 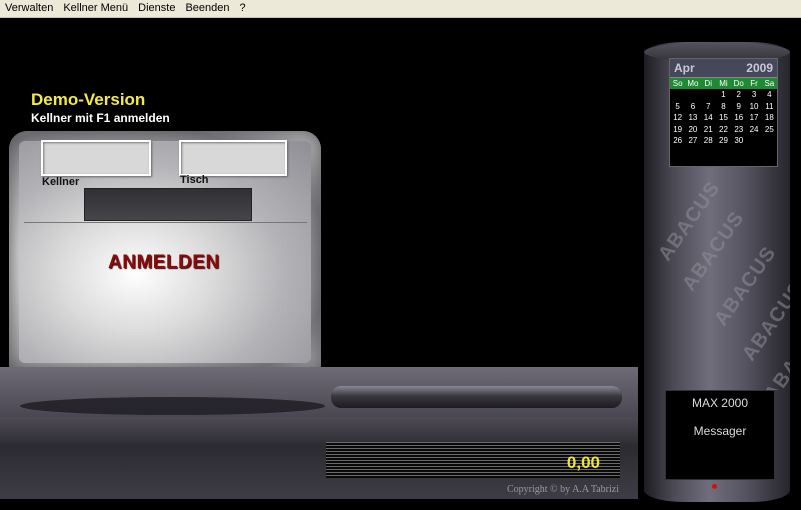 What do you see at coordinates (100, 118) in the screenshot?
I see `demo-subtitle: Kellner mit F1 anmelden` at bounding box center [100, 118].